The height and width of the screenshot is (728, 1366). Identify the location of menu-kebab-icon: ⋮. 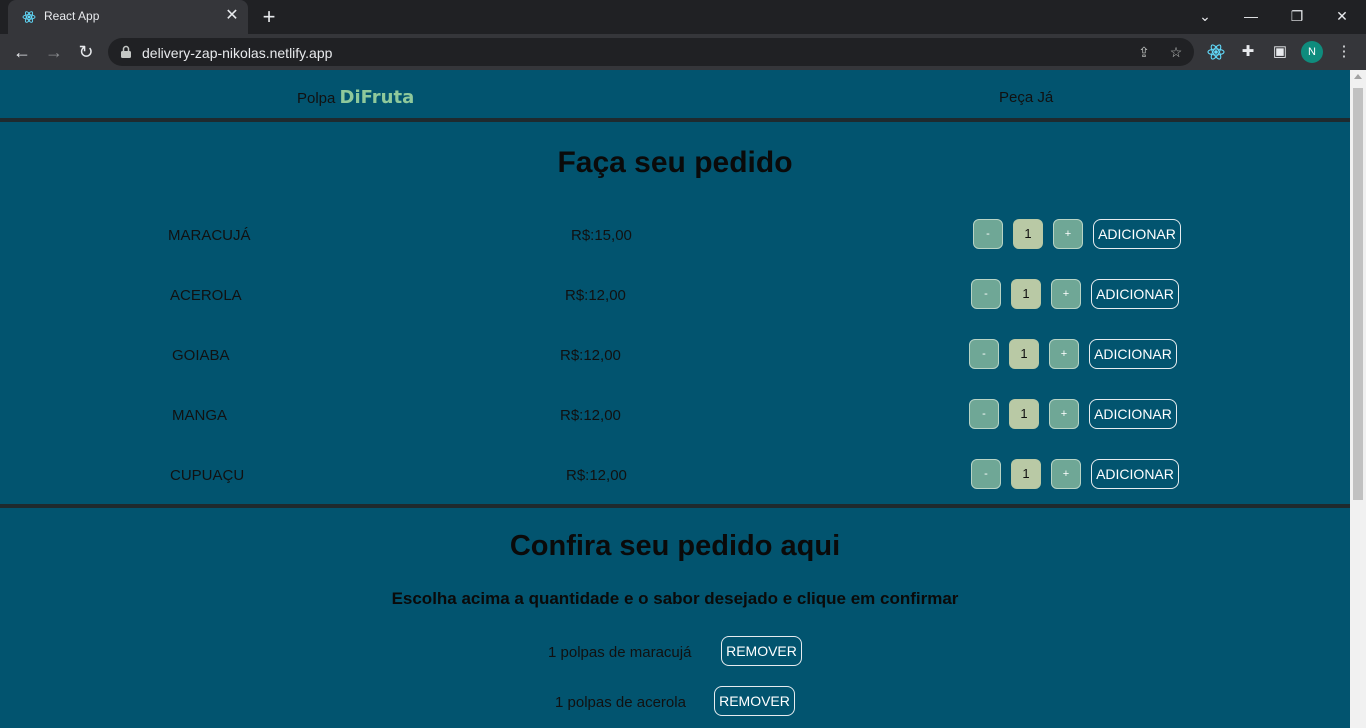
(1344, 52).